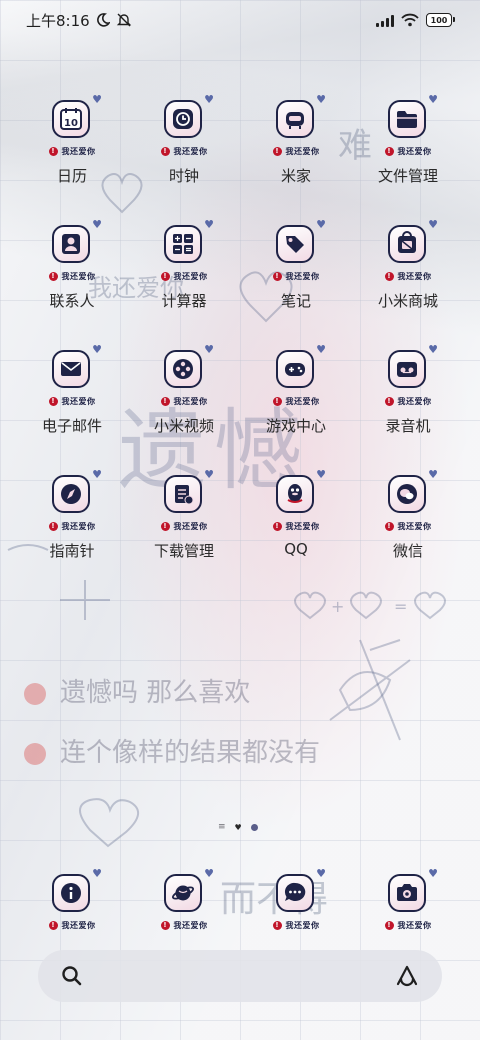 This screenshot has width=480, height=1040. What do you see at coordinates (72, 301) in the screenshot?
I see `app-label: 联系人` at bounding box center [72, 301].